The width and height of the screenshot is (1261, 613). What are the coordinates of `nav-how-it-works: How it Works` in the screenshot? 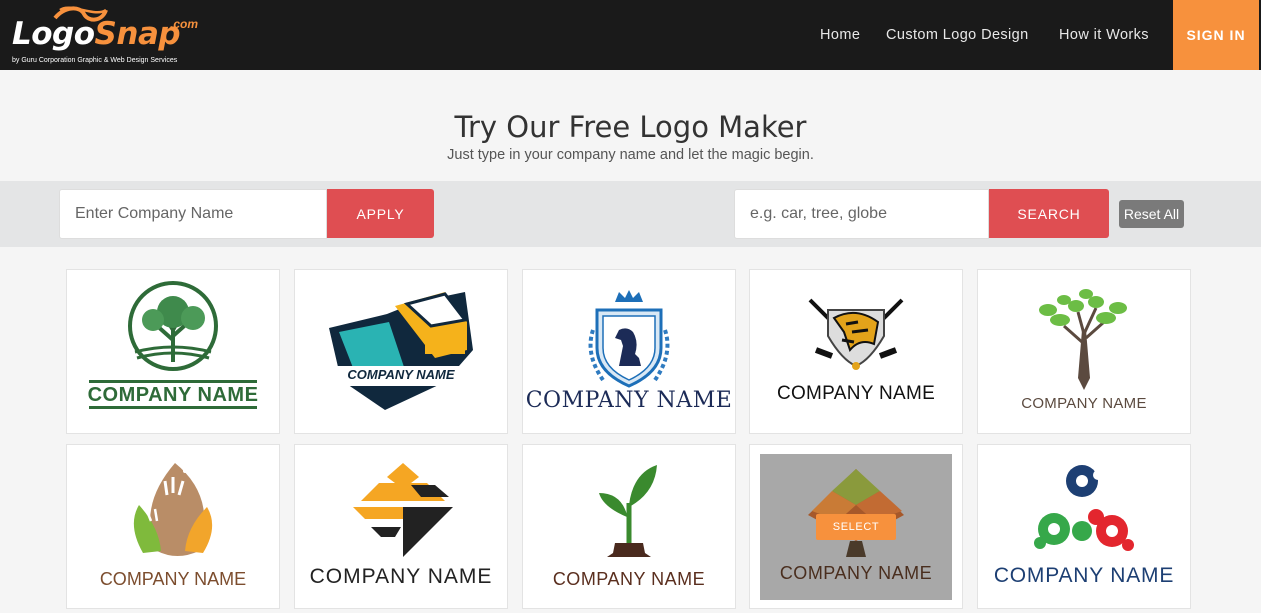 It's located at (1104, 35).